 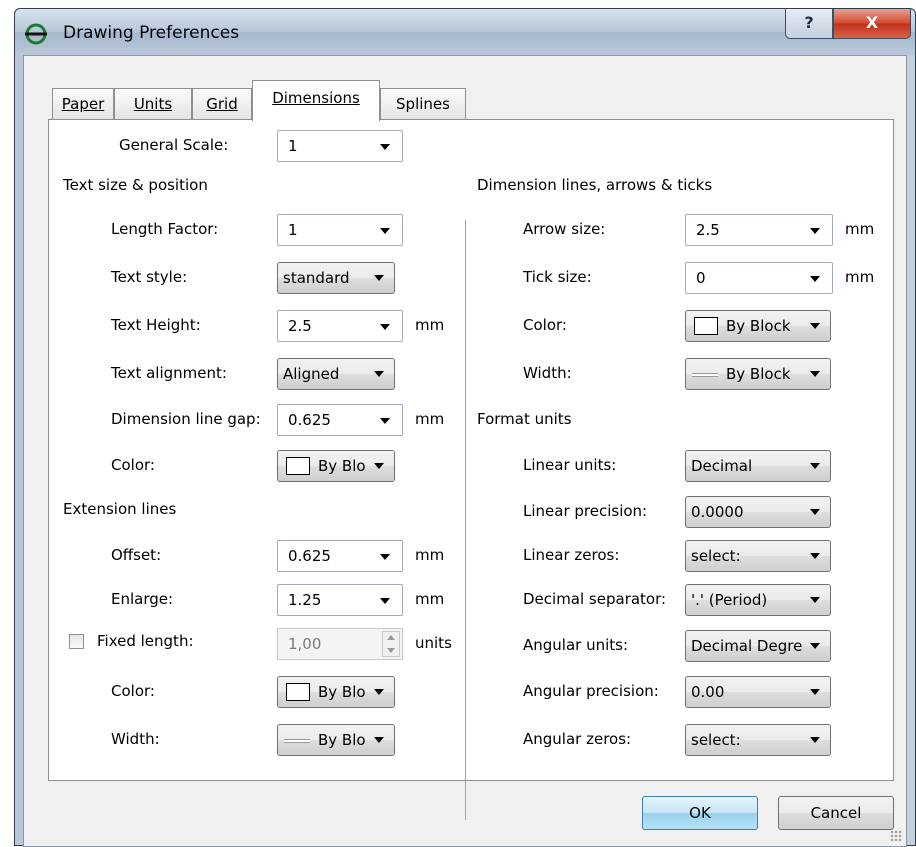 What do you see at coordinates (340, 230) in the screenshot?
I see `length-factor-combo: 1` at bounding box center [340, 230].